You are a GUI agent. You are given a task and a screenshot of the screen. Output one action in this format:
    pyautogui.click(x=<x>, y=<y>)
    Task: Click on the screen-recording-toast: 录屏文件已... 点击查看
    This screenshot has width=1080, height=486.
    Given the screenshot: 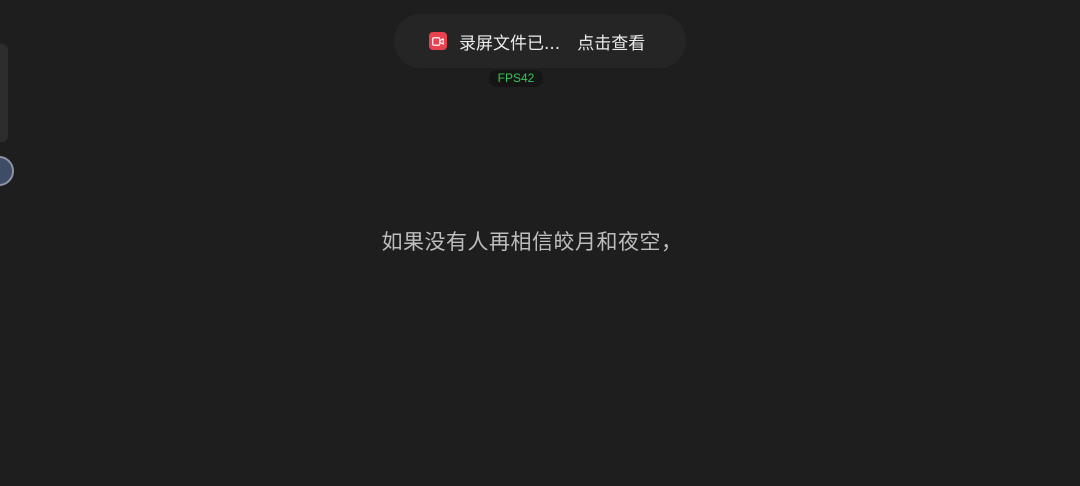 What is the action you would take?
    pyautogui.click(x=540, y=41)
    